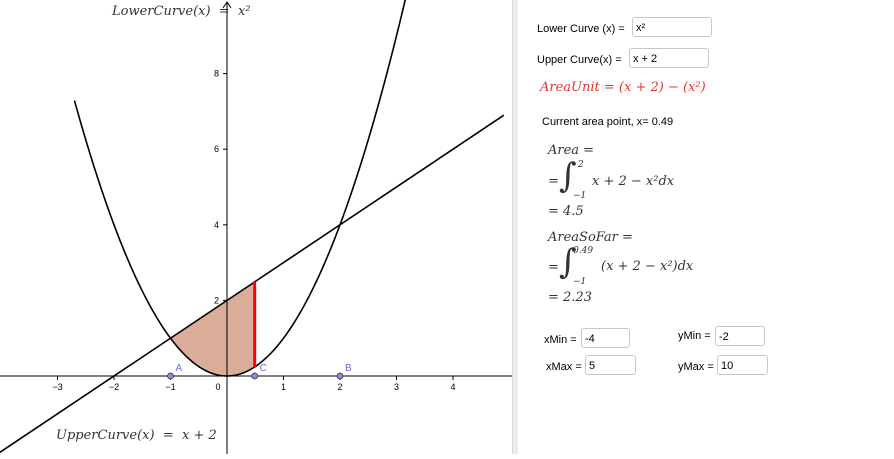 Image resolution: width=894 pixels, height=459 pixels. Describe the element at coordinates (170, 387) in the screenshot. I see `x-tick-label: −1` at that location.